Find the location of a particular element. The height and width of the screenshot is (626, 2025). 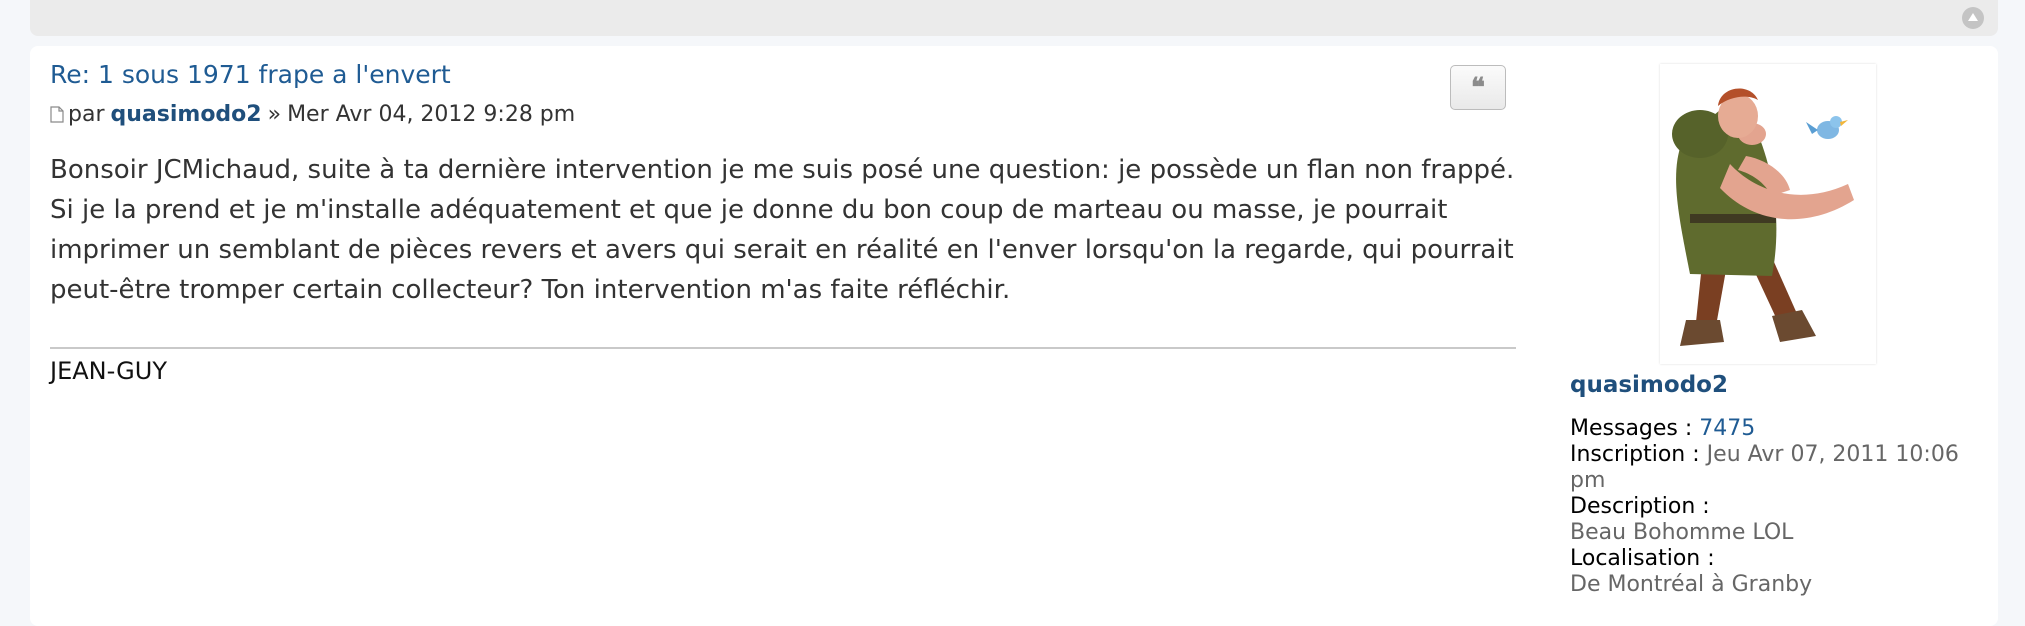

post-title-link: Re: 1 sous 1971 frape a l'envert is located at coordinates (250, 74).